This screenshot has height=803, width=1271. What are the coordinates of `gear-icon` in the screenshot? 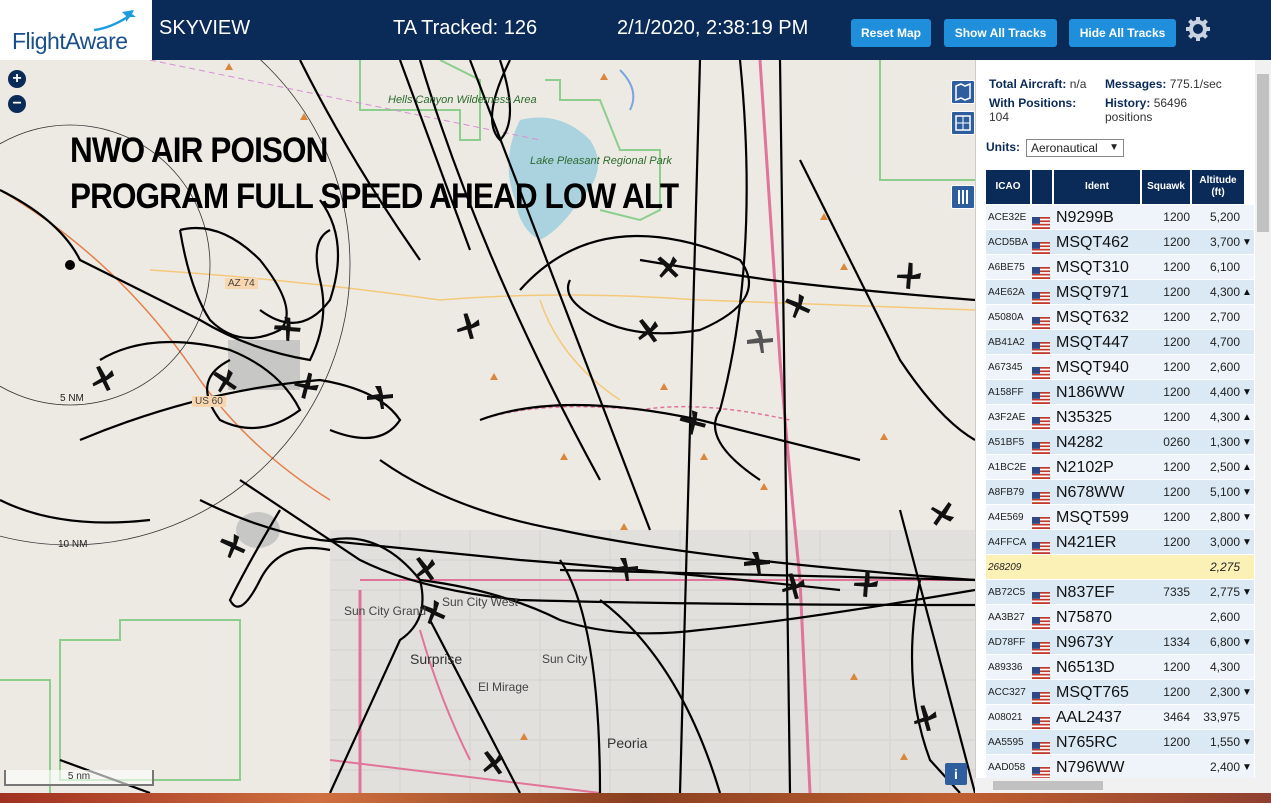 It's located at (1198, 29).